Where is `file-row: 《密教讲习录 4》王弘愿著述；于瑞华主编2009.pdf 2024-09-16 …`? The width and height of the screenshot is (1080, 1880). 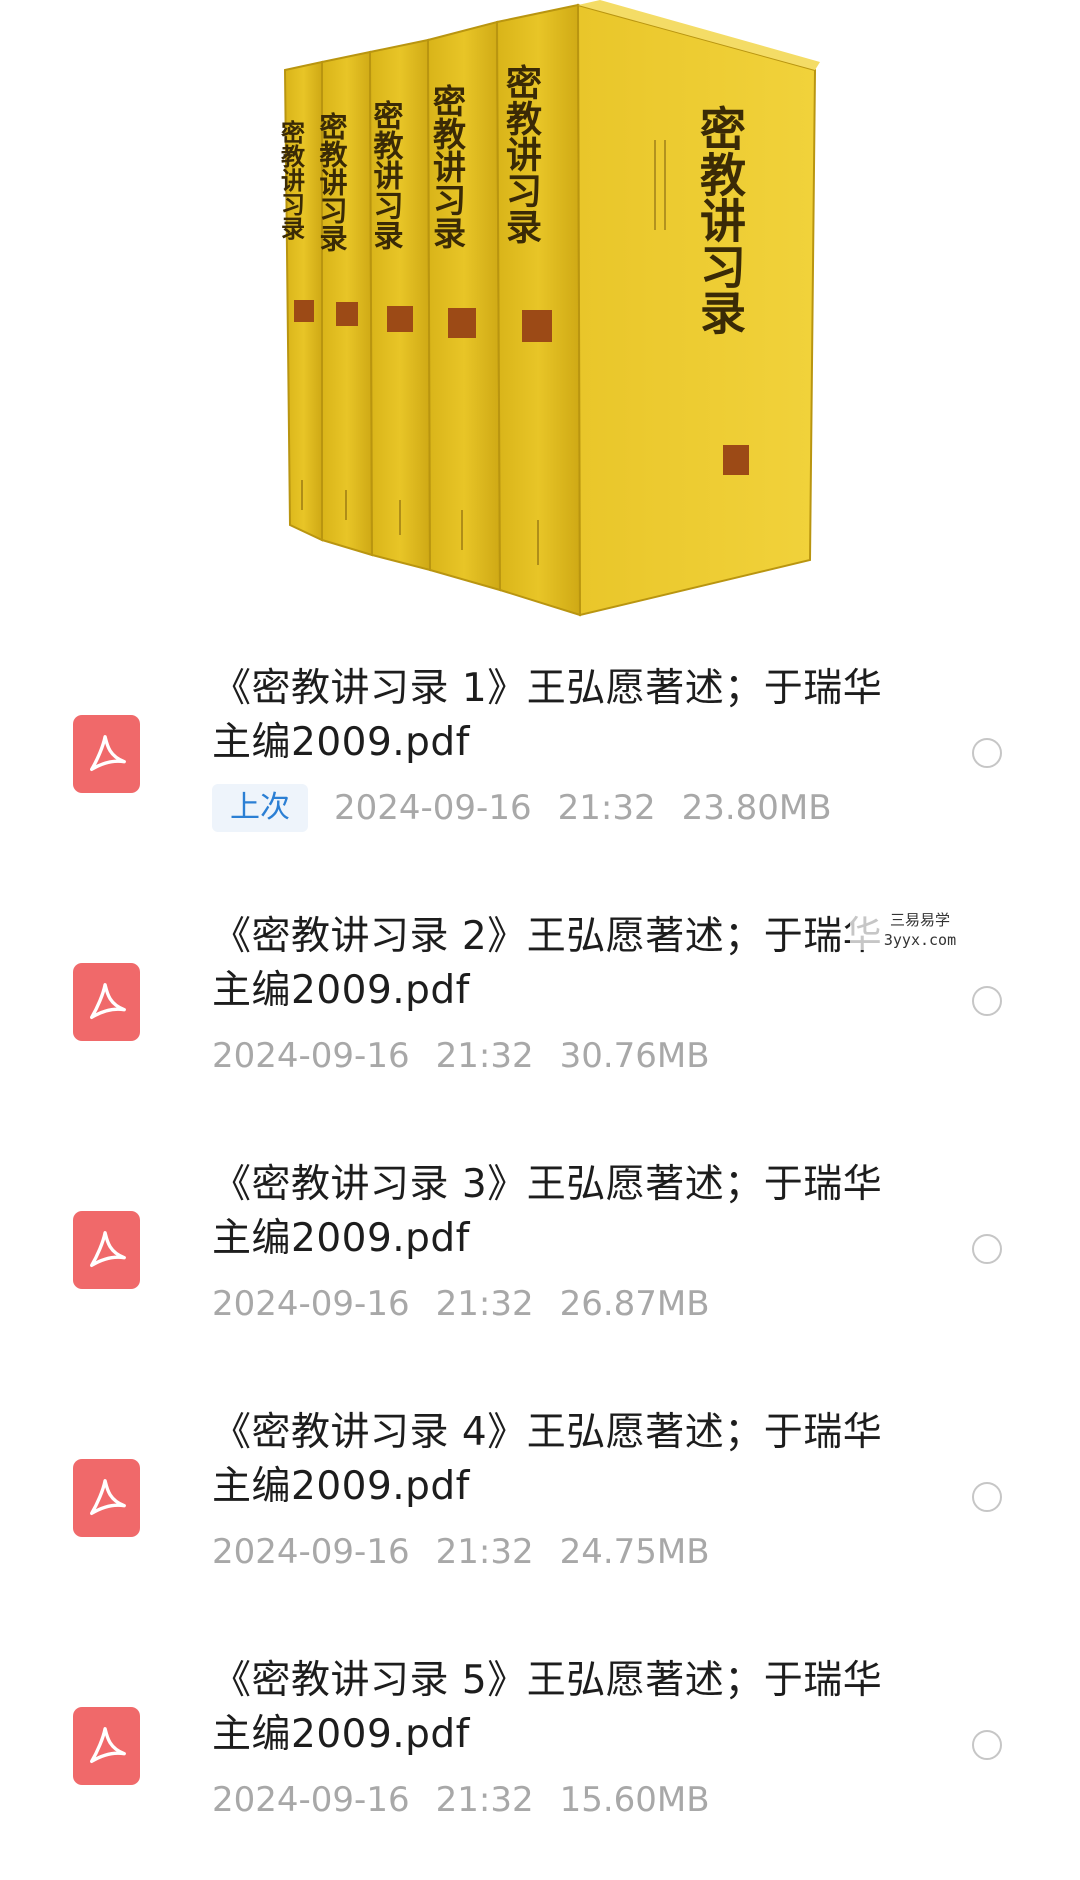 file-row: 《密教讲习录 4》王弘愿著述；于瑞华主编2009.pdf 2024-09-16 … is located at coordinates (540, 1508).